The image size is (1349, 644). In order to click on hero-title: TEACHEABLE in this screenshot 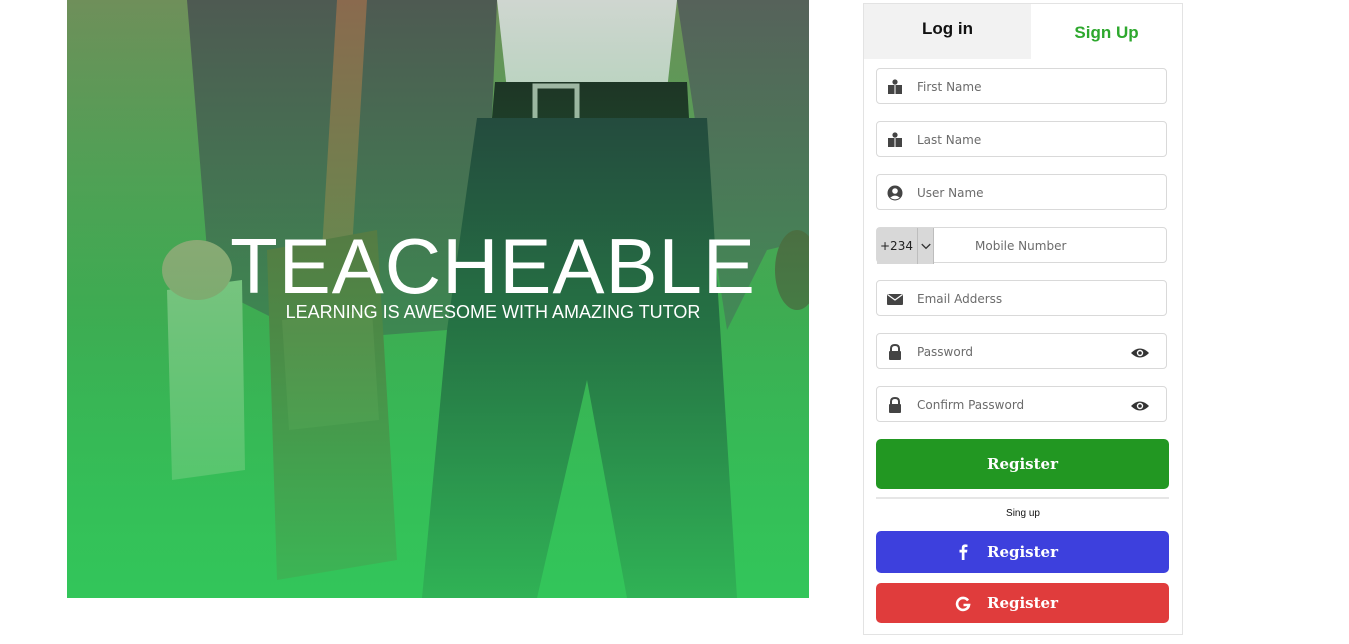, I will do `click(493, 266)`.